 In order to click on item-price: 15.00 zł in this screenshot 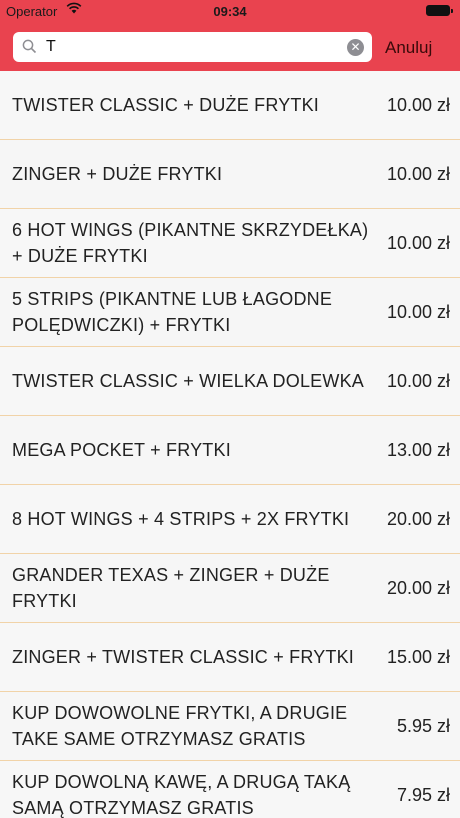, I will do `click(418, 656)`.